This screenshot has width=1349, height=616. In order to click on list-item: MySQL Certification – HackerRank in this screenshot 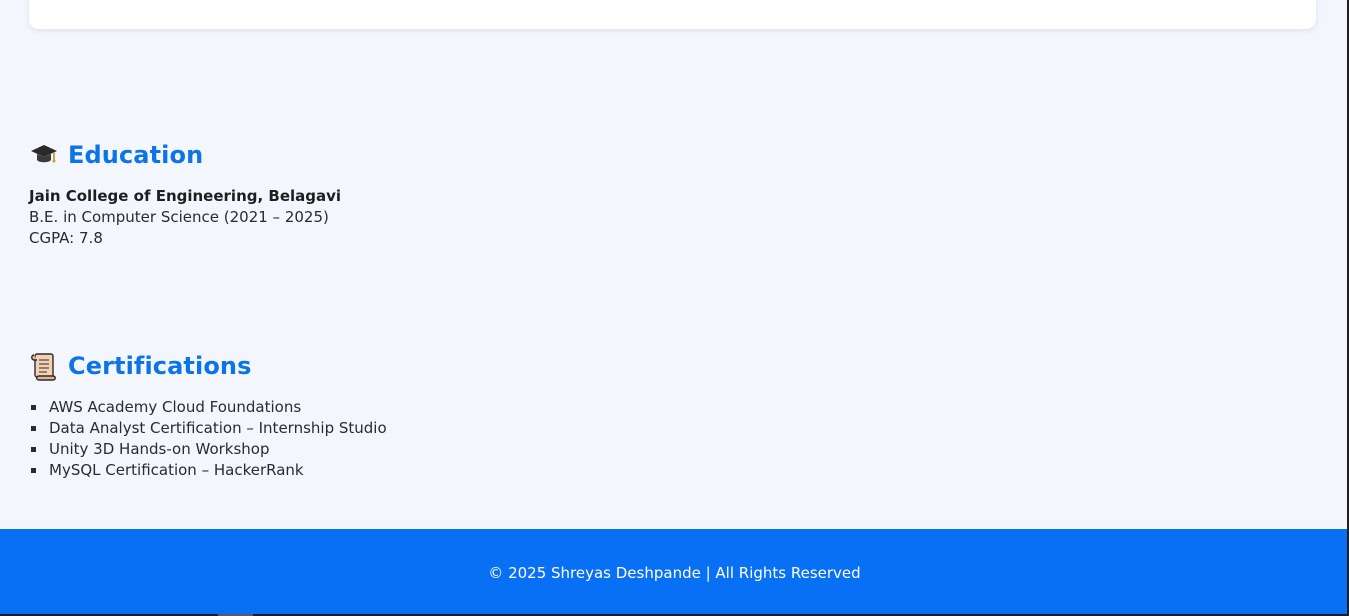, I will do `click(208, 470)`.